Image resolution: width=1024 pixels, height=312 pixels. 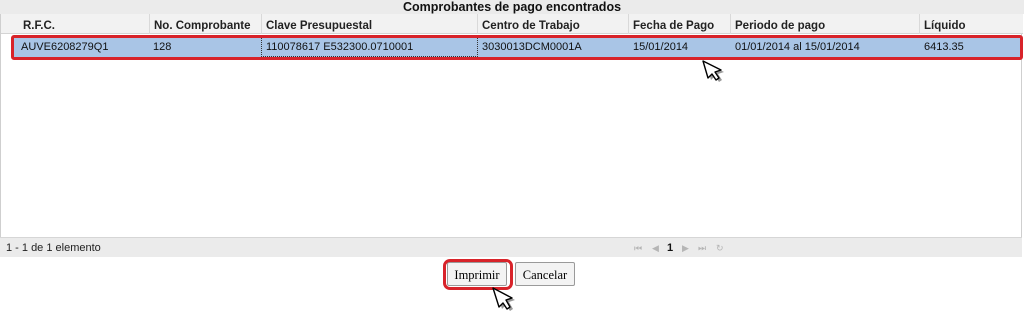 I want to click on column-header-liquido: Líquido, so click(x=971, y=24).